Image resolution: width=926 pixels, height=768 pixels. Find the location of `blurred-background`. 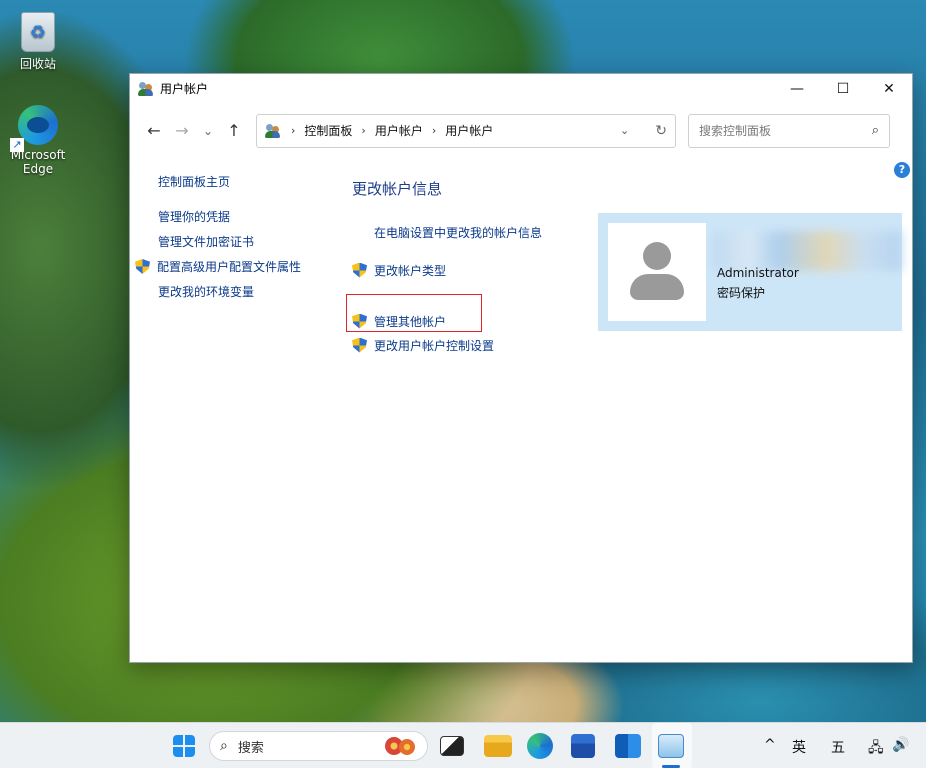

blurred-background is located at coordinates (807, 251).